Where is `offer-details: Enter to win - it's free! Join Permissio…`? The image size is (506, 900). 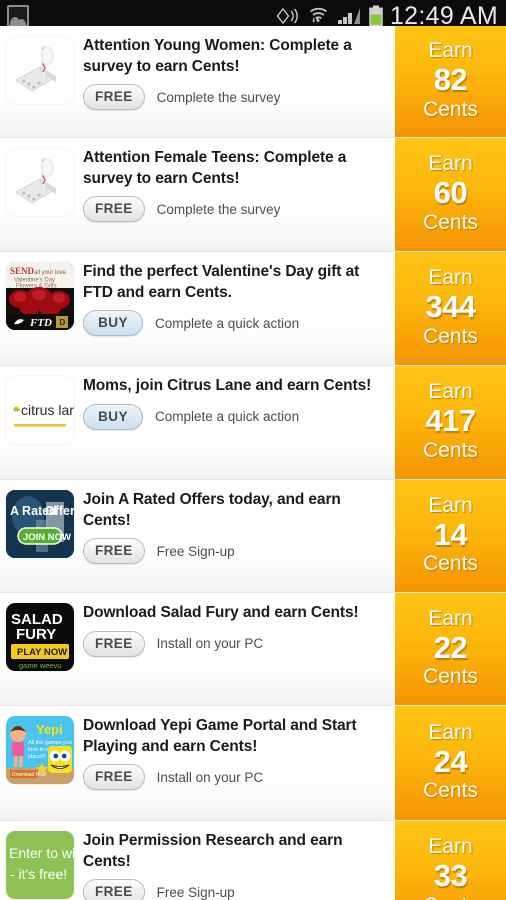
offer-details: Enter to win - it's free! Join Permissio… is located at coordinates (197, 860).